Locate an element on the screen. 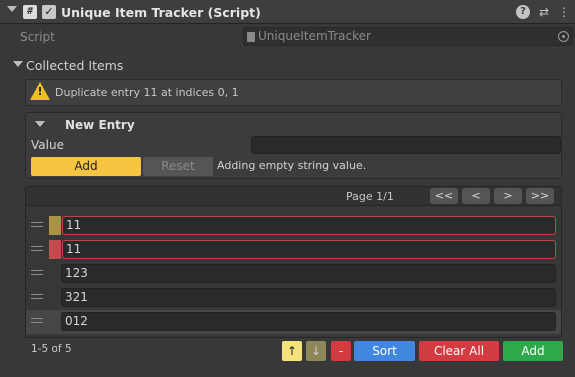 The width and height of the screenshot is (575, 377). component-title: Unique Item Tracker (Script) is located at coordinates (161, 12).